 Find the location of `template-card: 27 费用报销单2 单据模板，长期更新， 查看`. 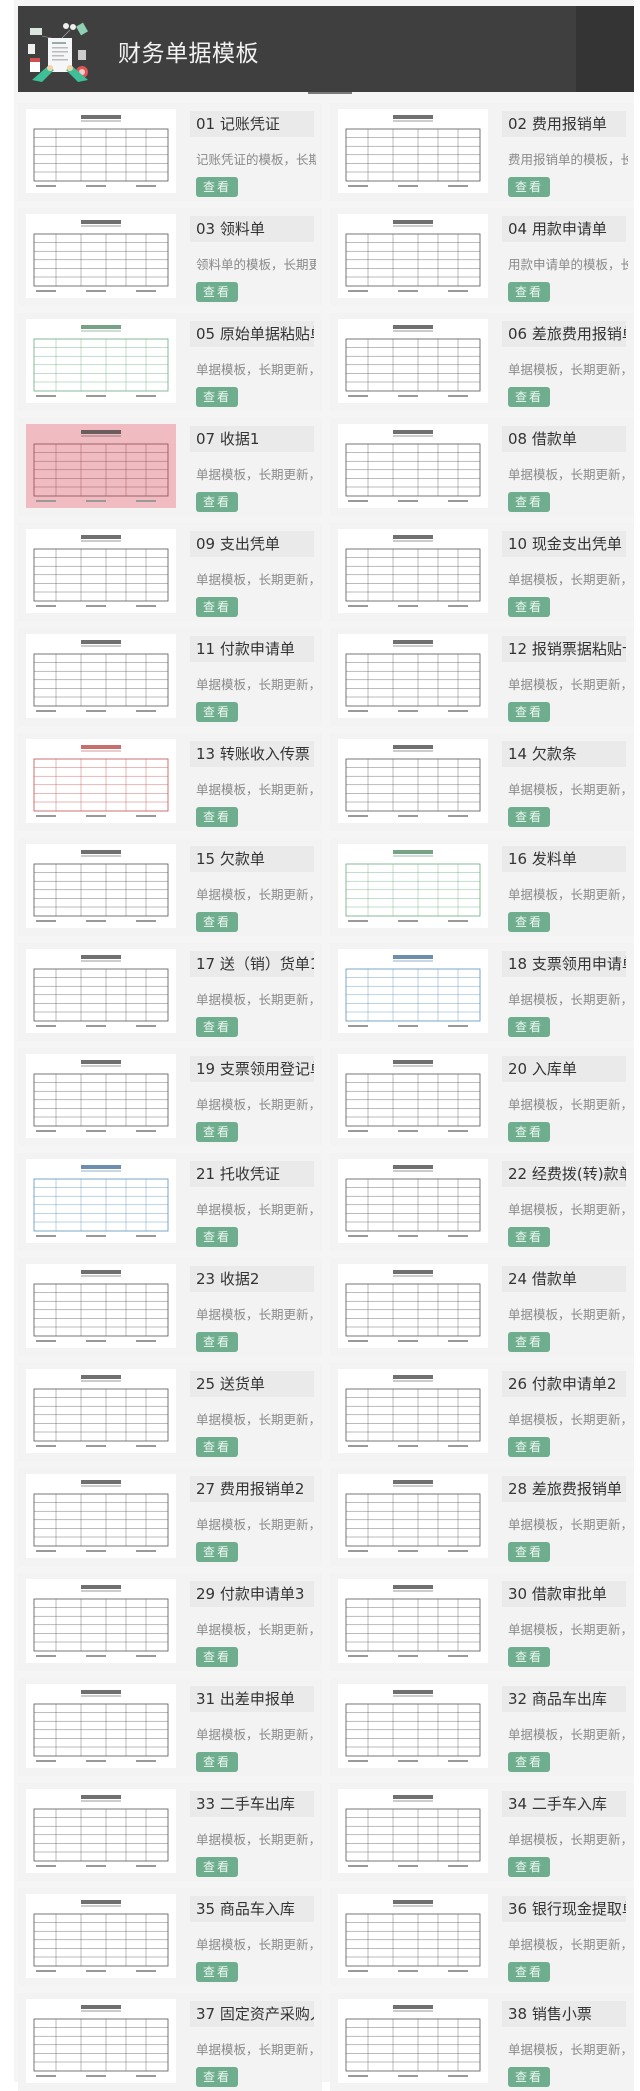

template-card: 27 费用报销单2 单据模板，长期更新， 查看 is located at coordinates (170, 1517).